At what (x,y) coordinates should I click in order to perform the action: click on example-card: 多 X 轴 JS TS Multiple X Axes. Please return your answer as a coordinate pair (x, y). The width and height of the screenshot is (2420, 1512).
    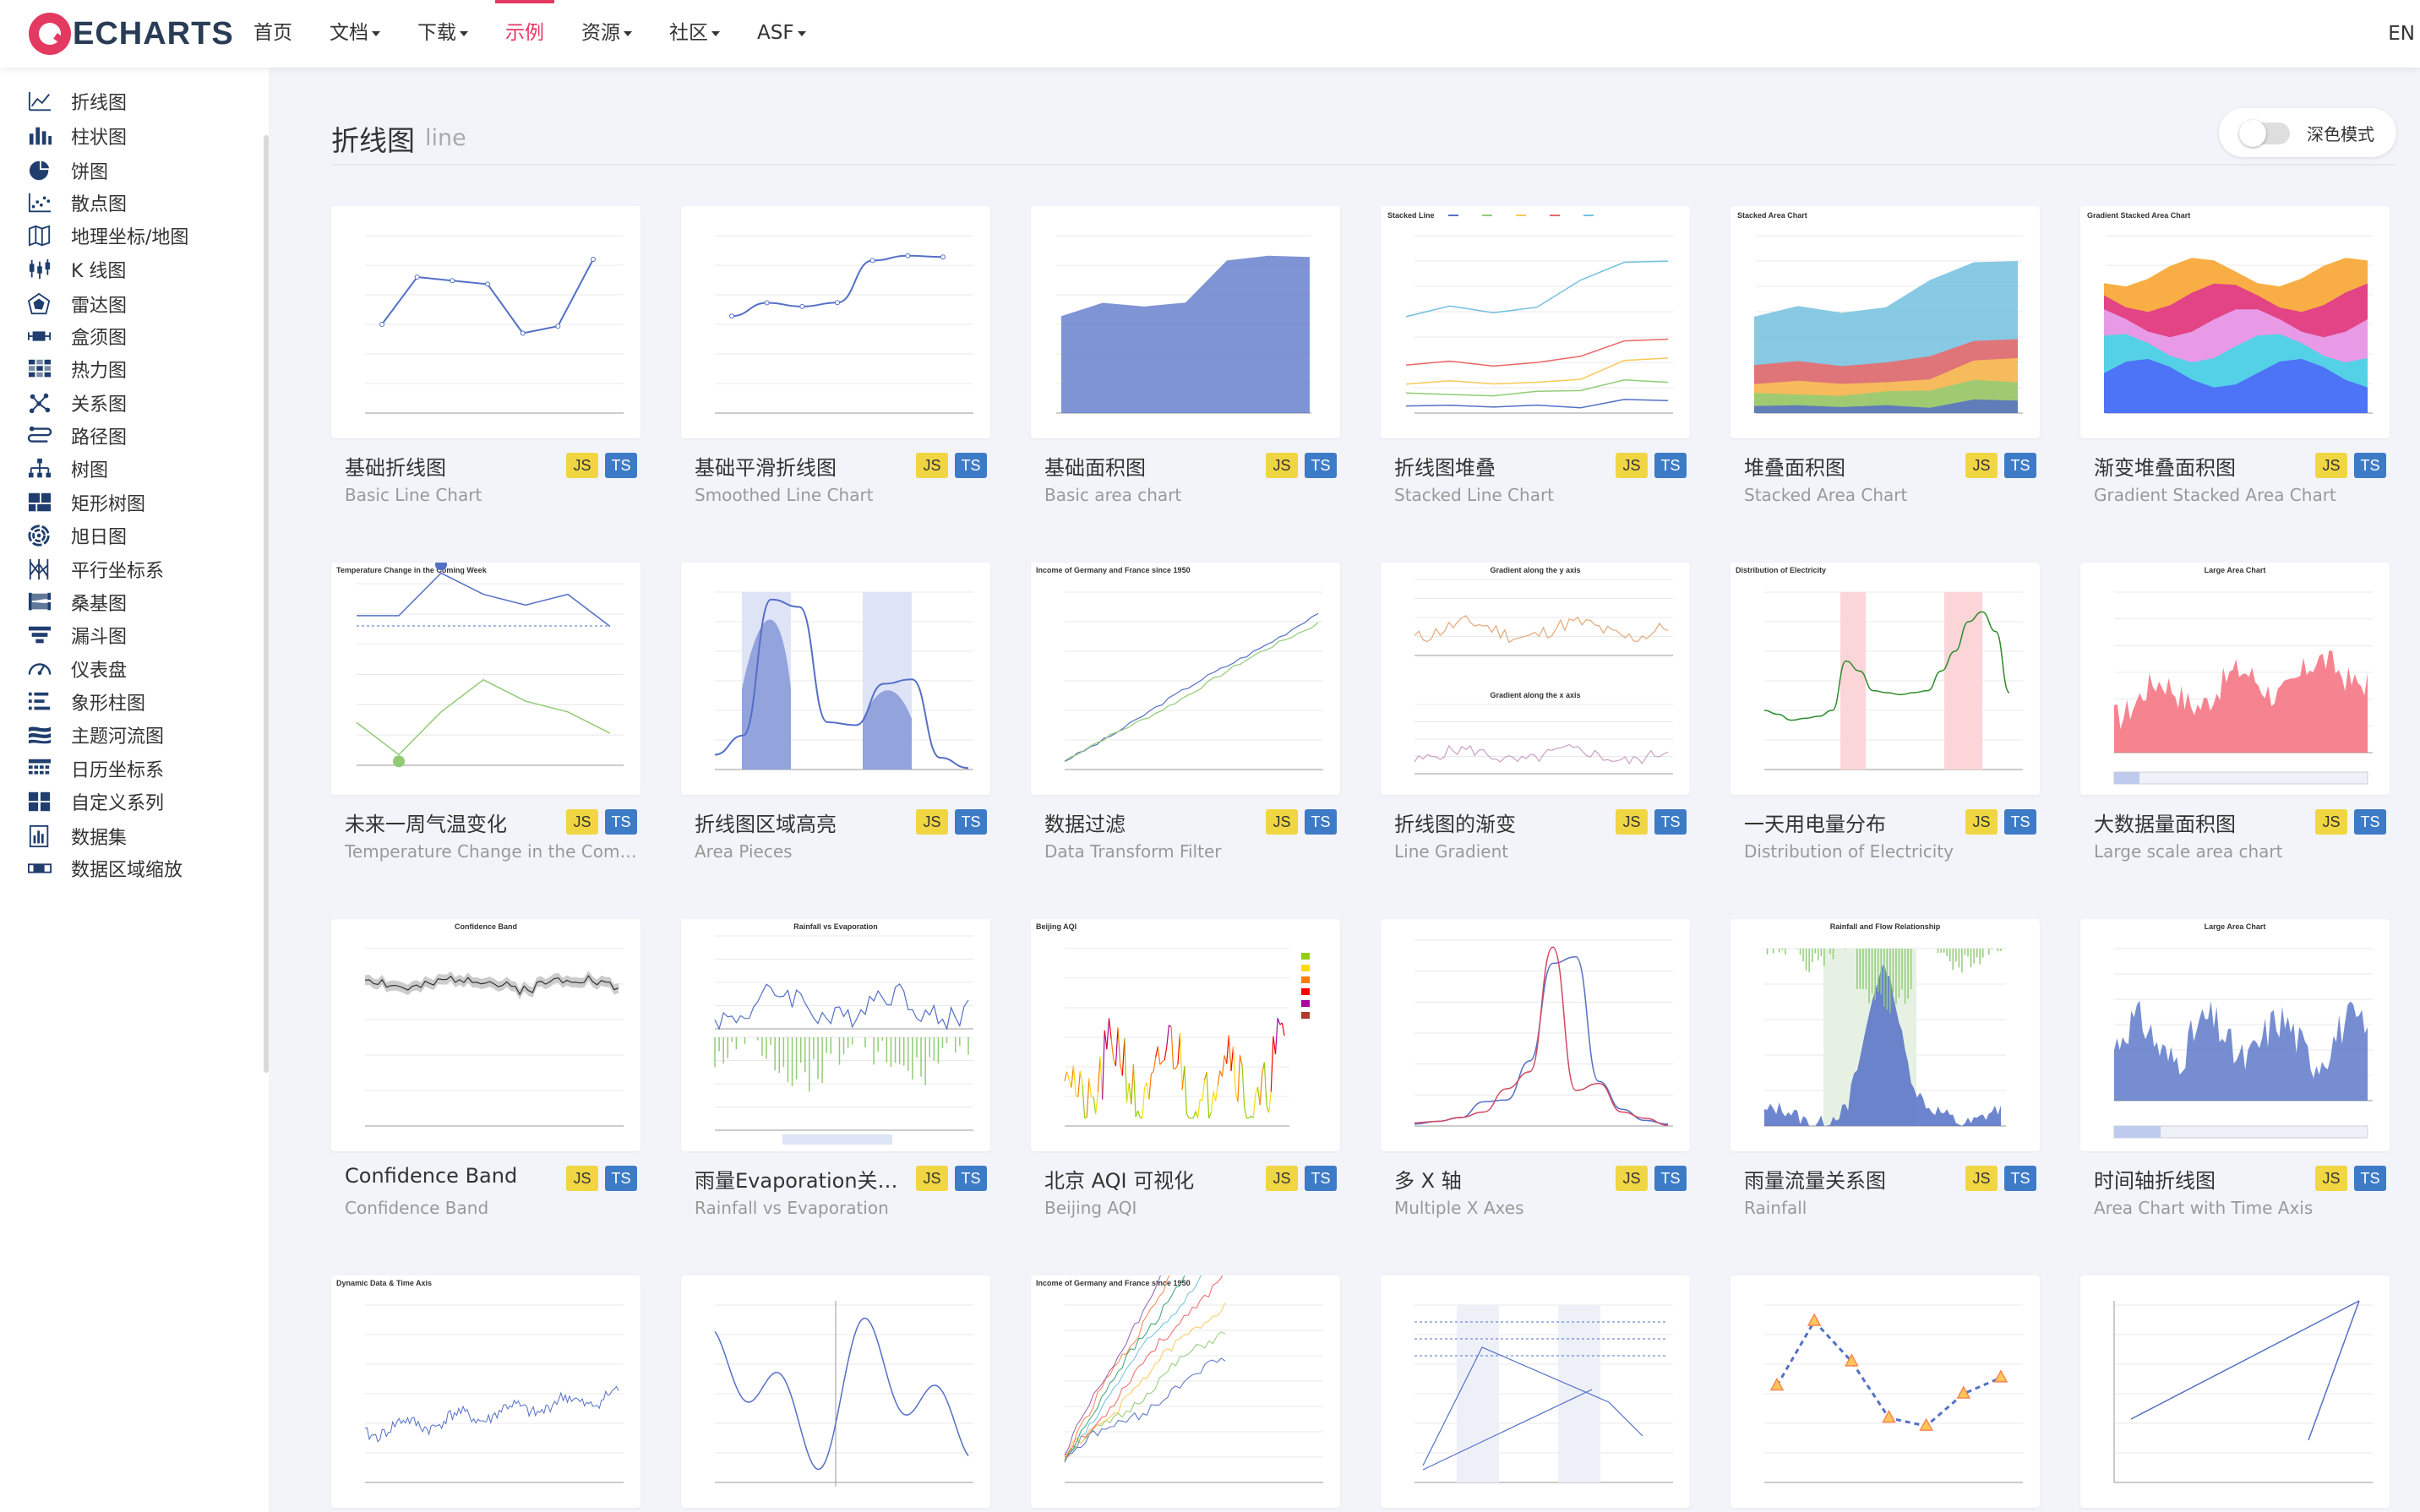
    Looking at the image, I should click on (1535, 1069).